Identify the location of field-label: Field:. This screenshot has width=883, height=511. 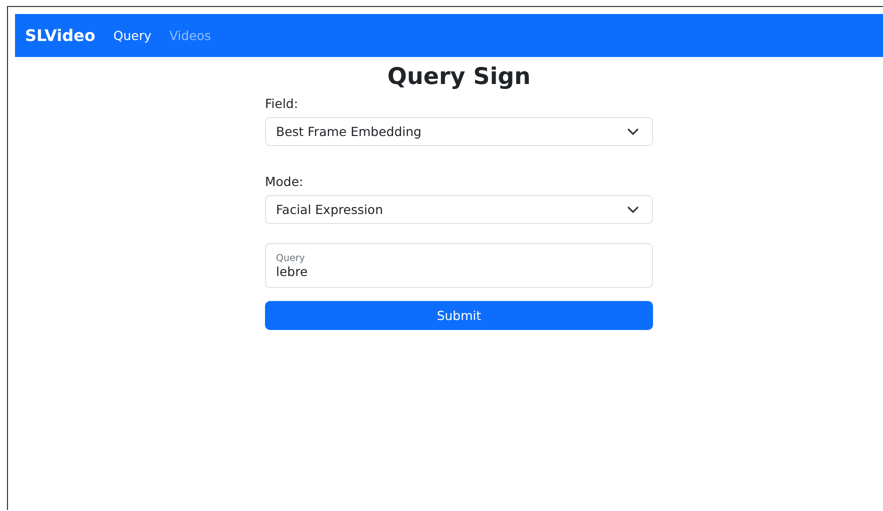
(281, 103).